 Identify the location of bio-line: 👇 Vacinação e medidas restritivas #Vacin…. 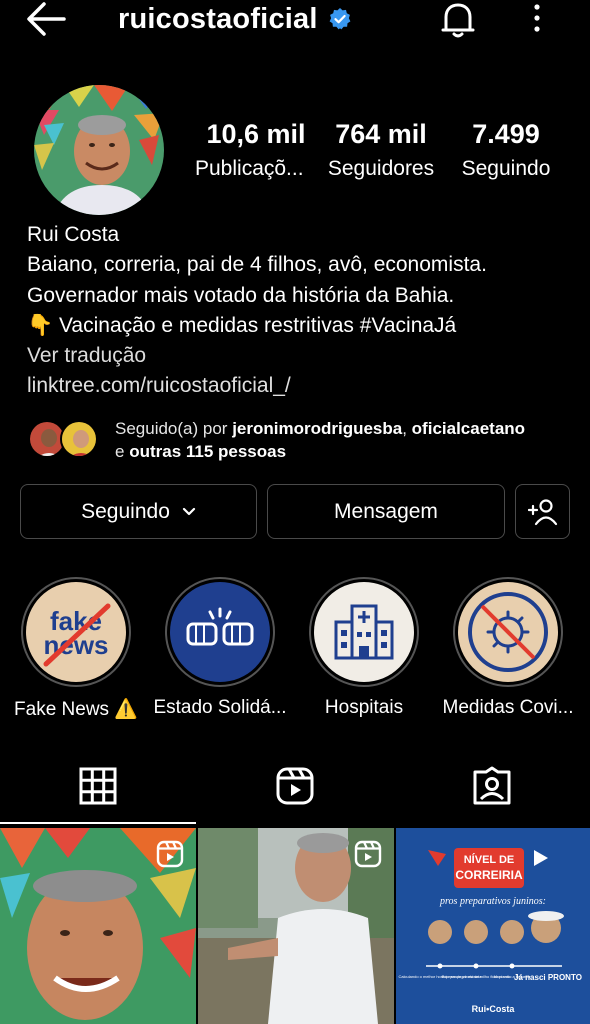
(242, 325).